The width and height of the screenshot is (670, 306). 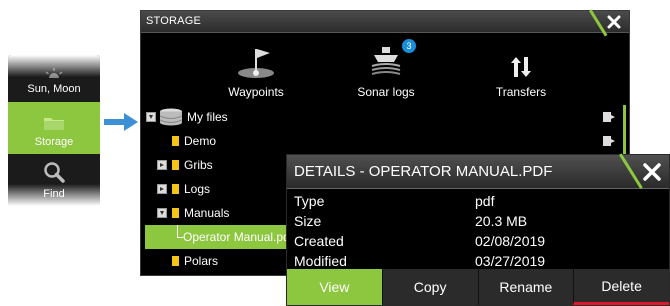 I want to click on delete-button: Delete, so click(x=621, y=287).